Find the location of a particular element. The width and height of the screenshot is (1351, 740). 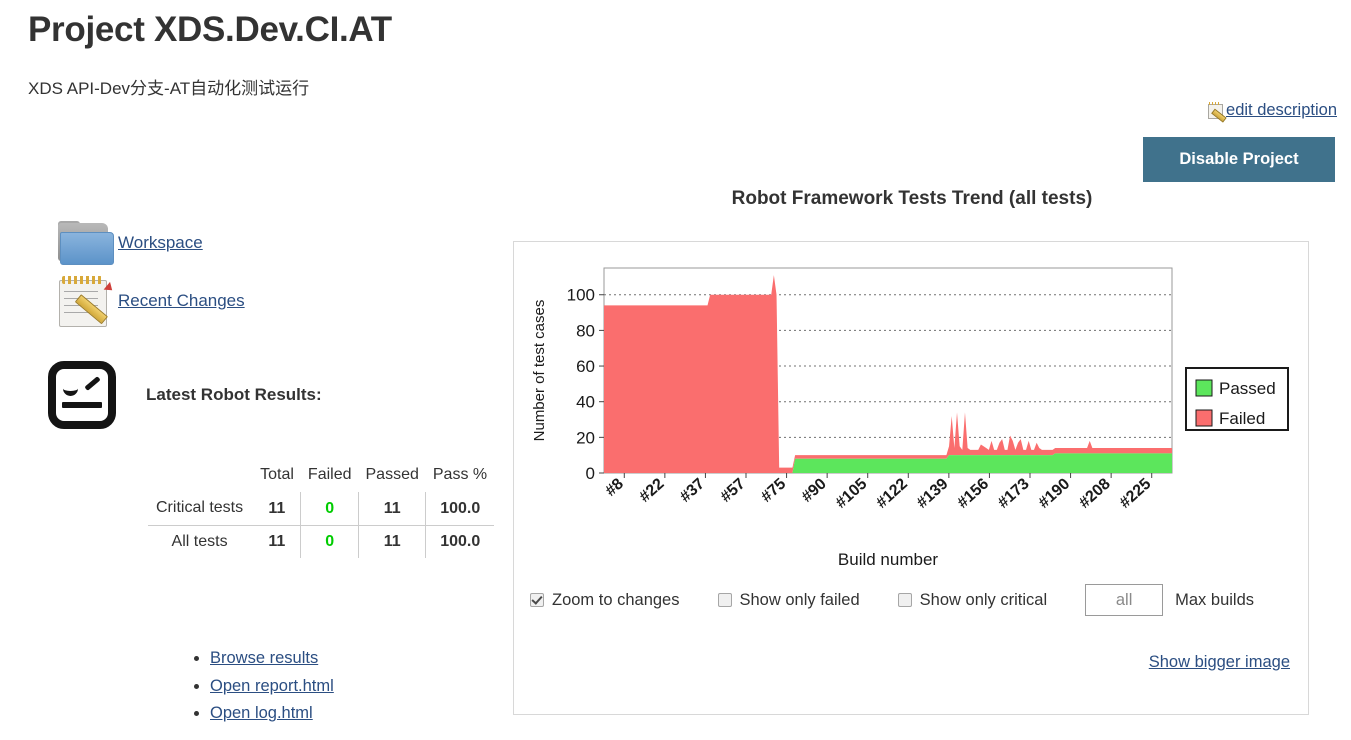

browse-results-link: Browse results is located at coordinates (264, 658).